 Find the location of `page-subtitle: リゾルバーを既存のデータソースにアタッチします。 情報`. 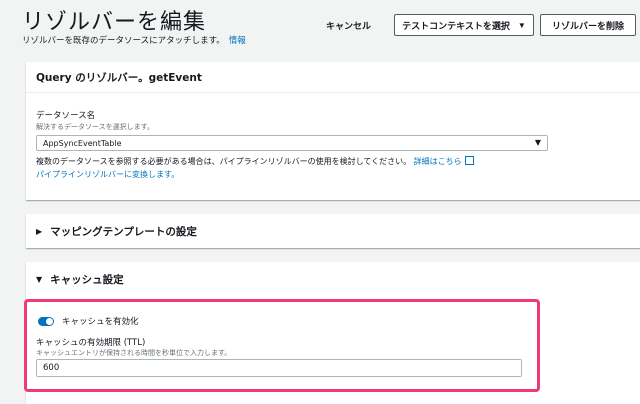

page-subtitle: リゾルバーを既存のデータソースにアタッチします。 情報 is located at coordinates (134, 40).